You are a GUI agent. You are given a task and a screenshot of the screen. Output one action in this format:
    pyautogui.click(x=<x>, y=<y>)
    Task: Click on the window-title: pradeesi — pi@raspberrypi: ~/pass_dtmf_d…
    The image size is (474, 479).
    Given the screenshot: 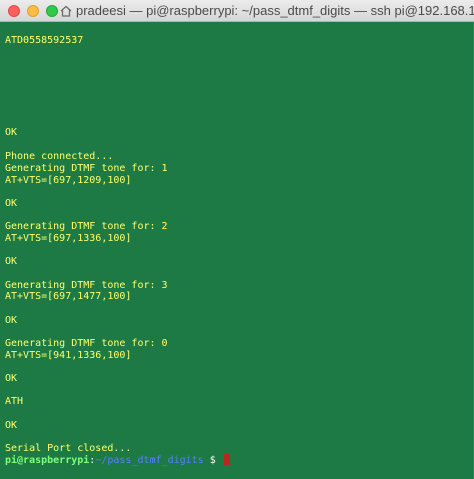 What is the action you would take?
    pyautogui.click(x=275, y=10)
    